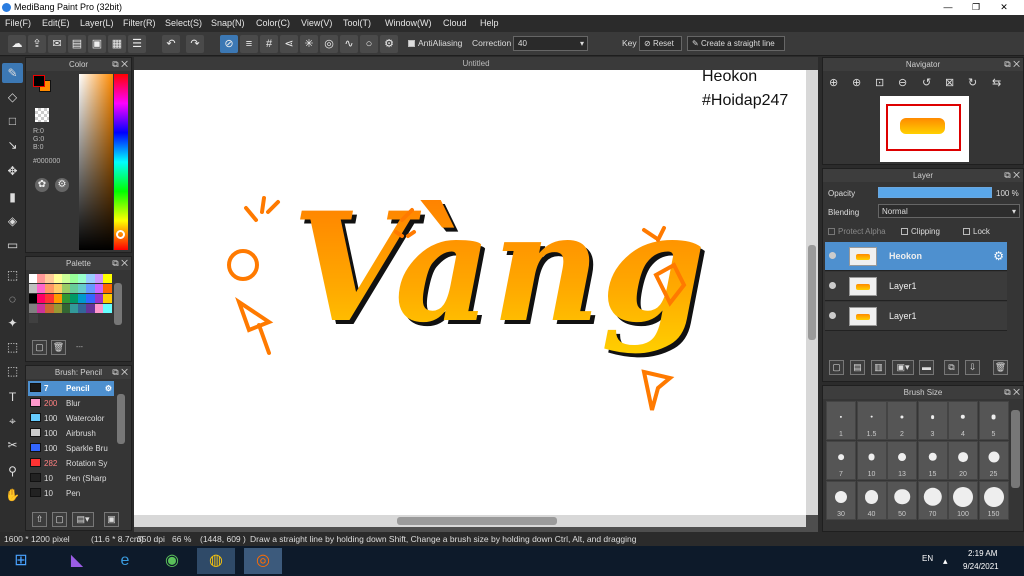 The width and height of the screenshot is (1024, 576). Describe the element at coordinates (982, 553) in the screenshot. I see `clock-time: 2:19 AM` at that location.